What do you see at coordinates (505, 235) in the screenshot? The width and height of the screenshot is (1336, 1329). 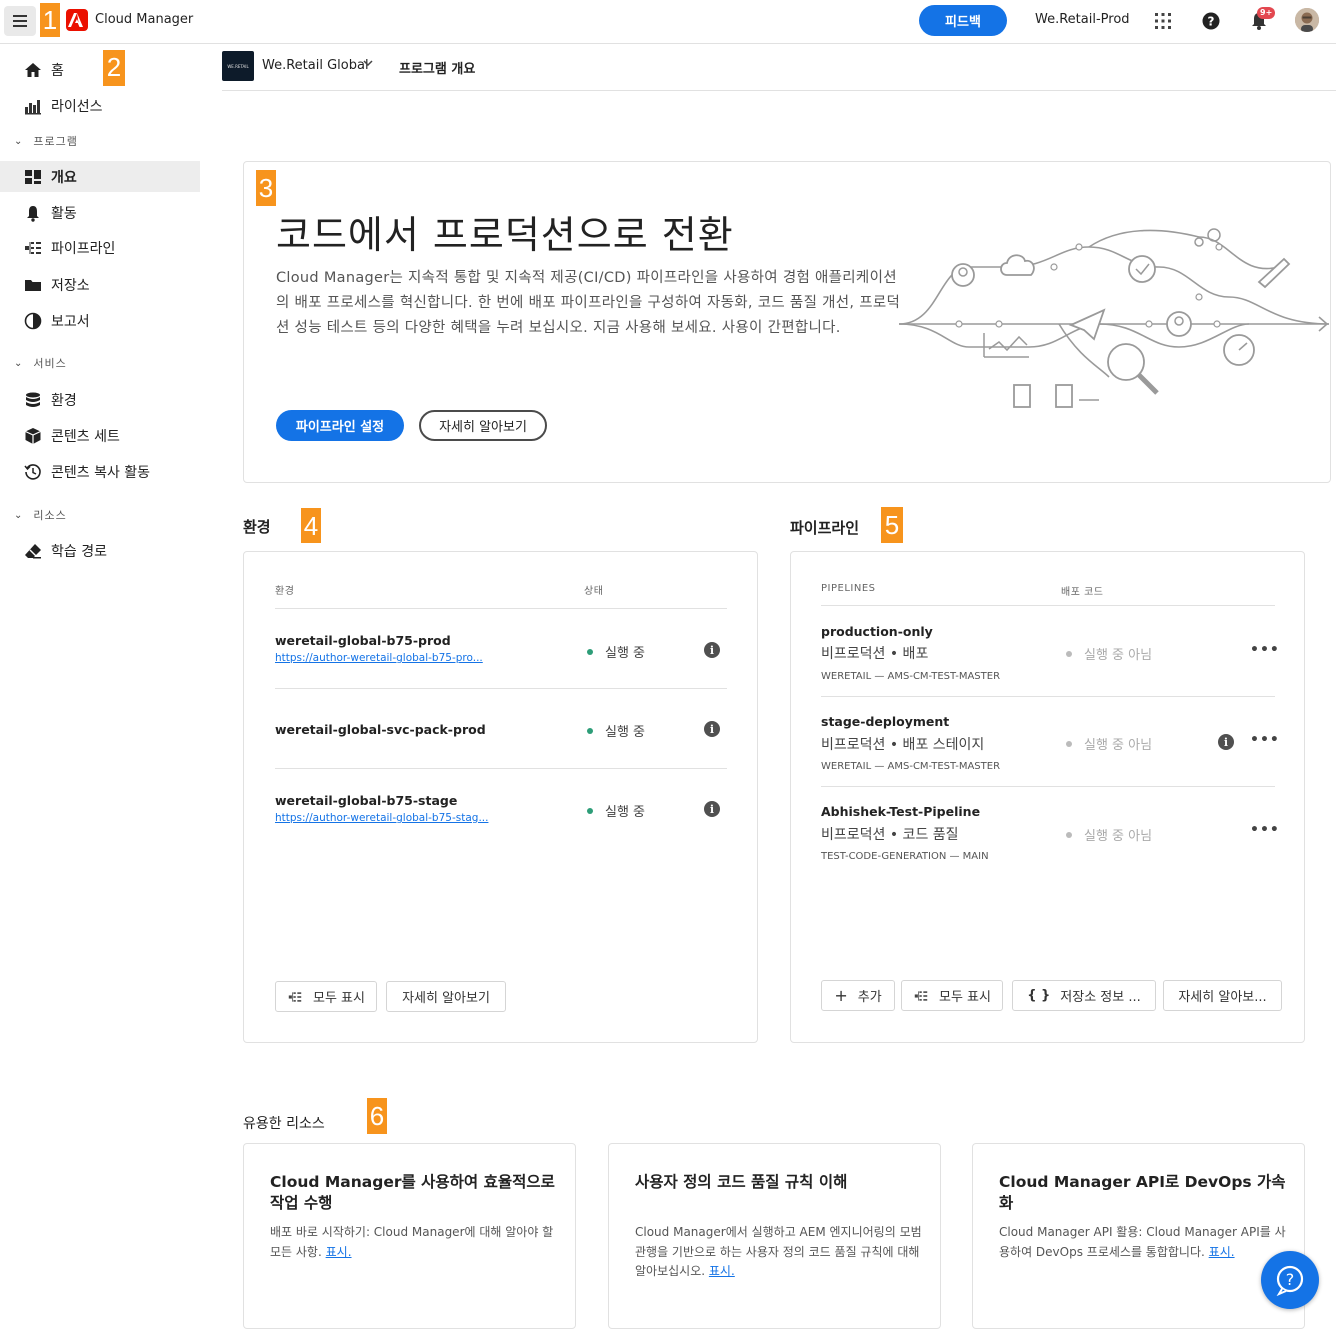 I see `hero-title: 코드에서 프로덕션으로 전환` at bounding box center [505, 235].